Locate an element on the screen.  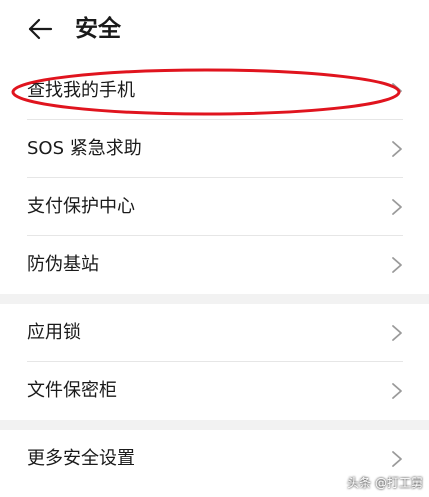
list-item-label: 更多安全设置 is located at coordinates (81, 458).